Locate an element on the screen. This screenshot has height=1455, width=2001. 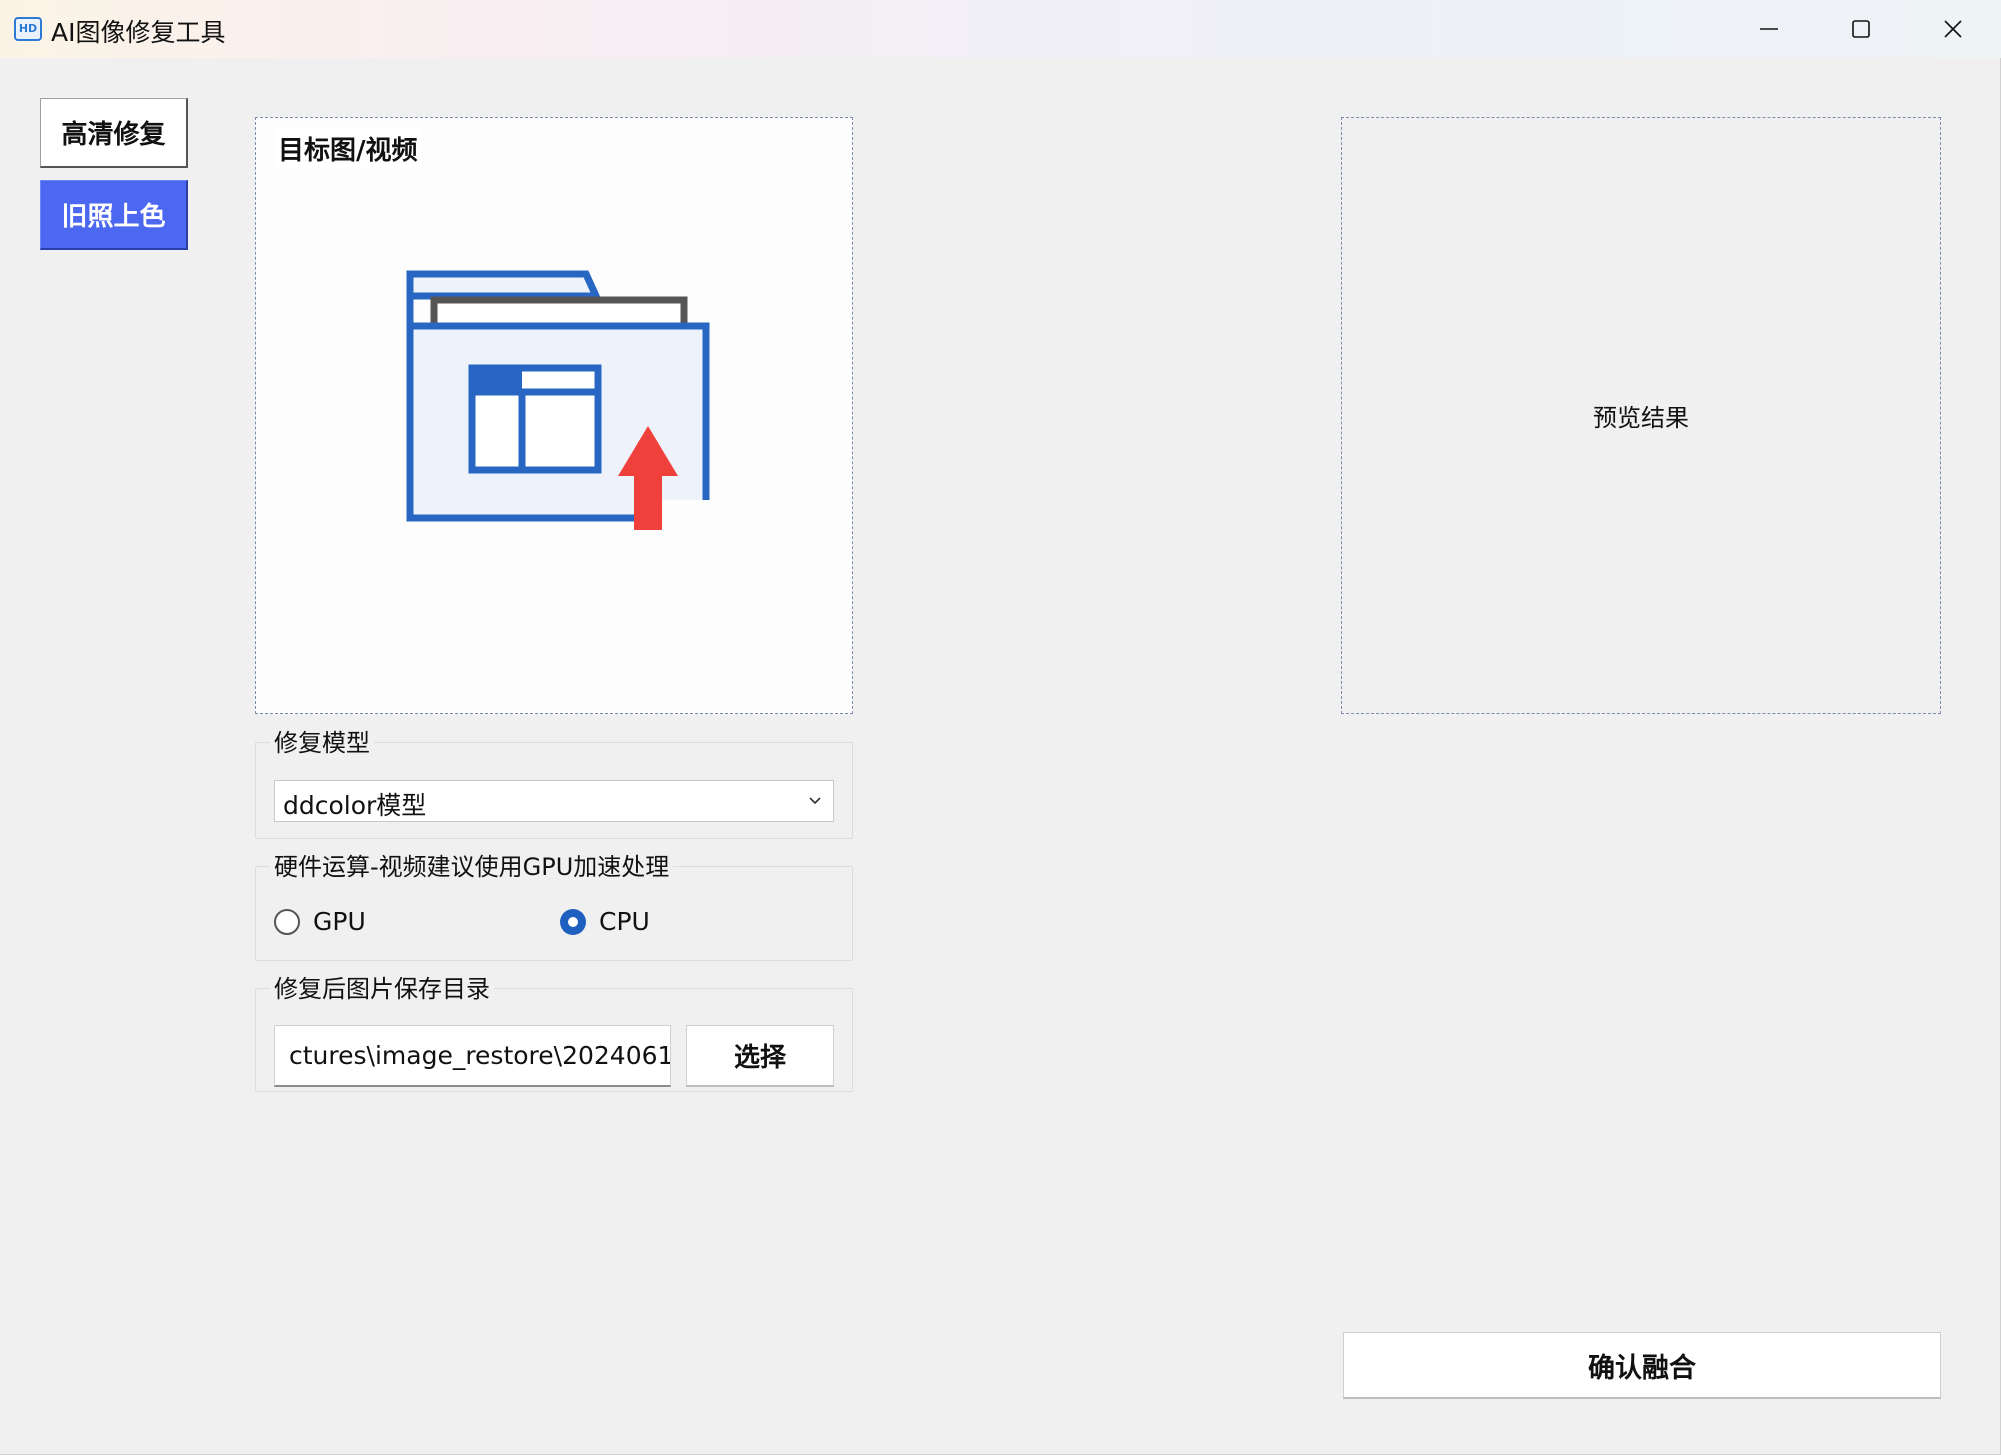
save-path-input: ctures\image_restore\20240616 is located at coordinates (472, 1056).